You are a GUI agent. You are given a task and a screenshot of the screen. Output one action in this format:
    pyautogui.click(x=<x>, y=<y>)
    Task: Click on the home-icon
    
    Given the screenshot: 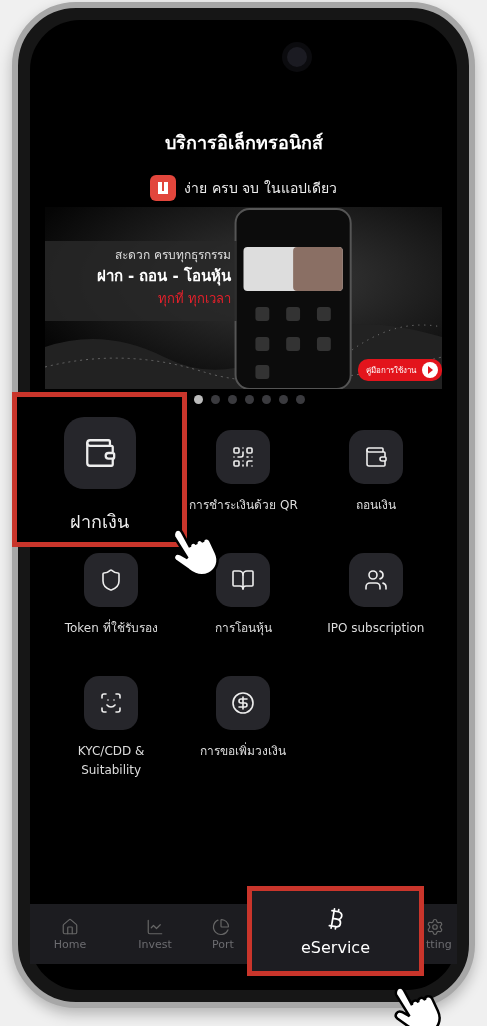 What is the action you would take?
    pyautogui.click(x=70, y=926)
    